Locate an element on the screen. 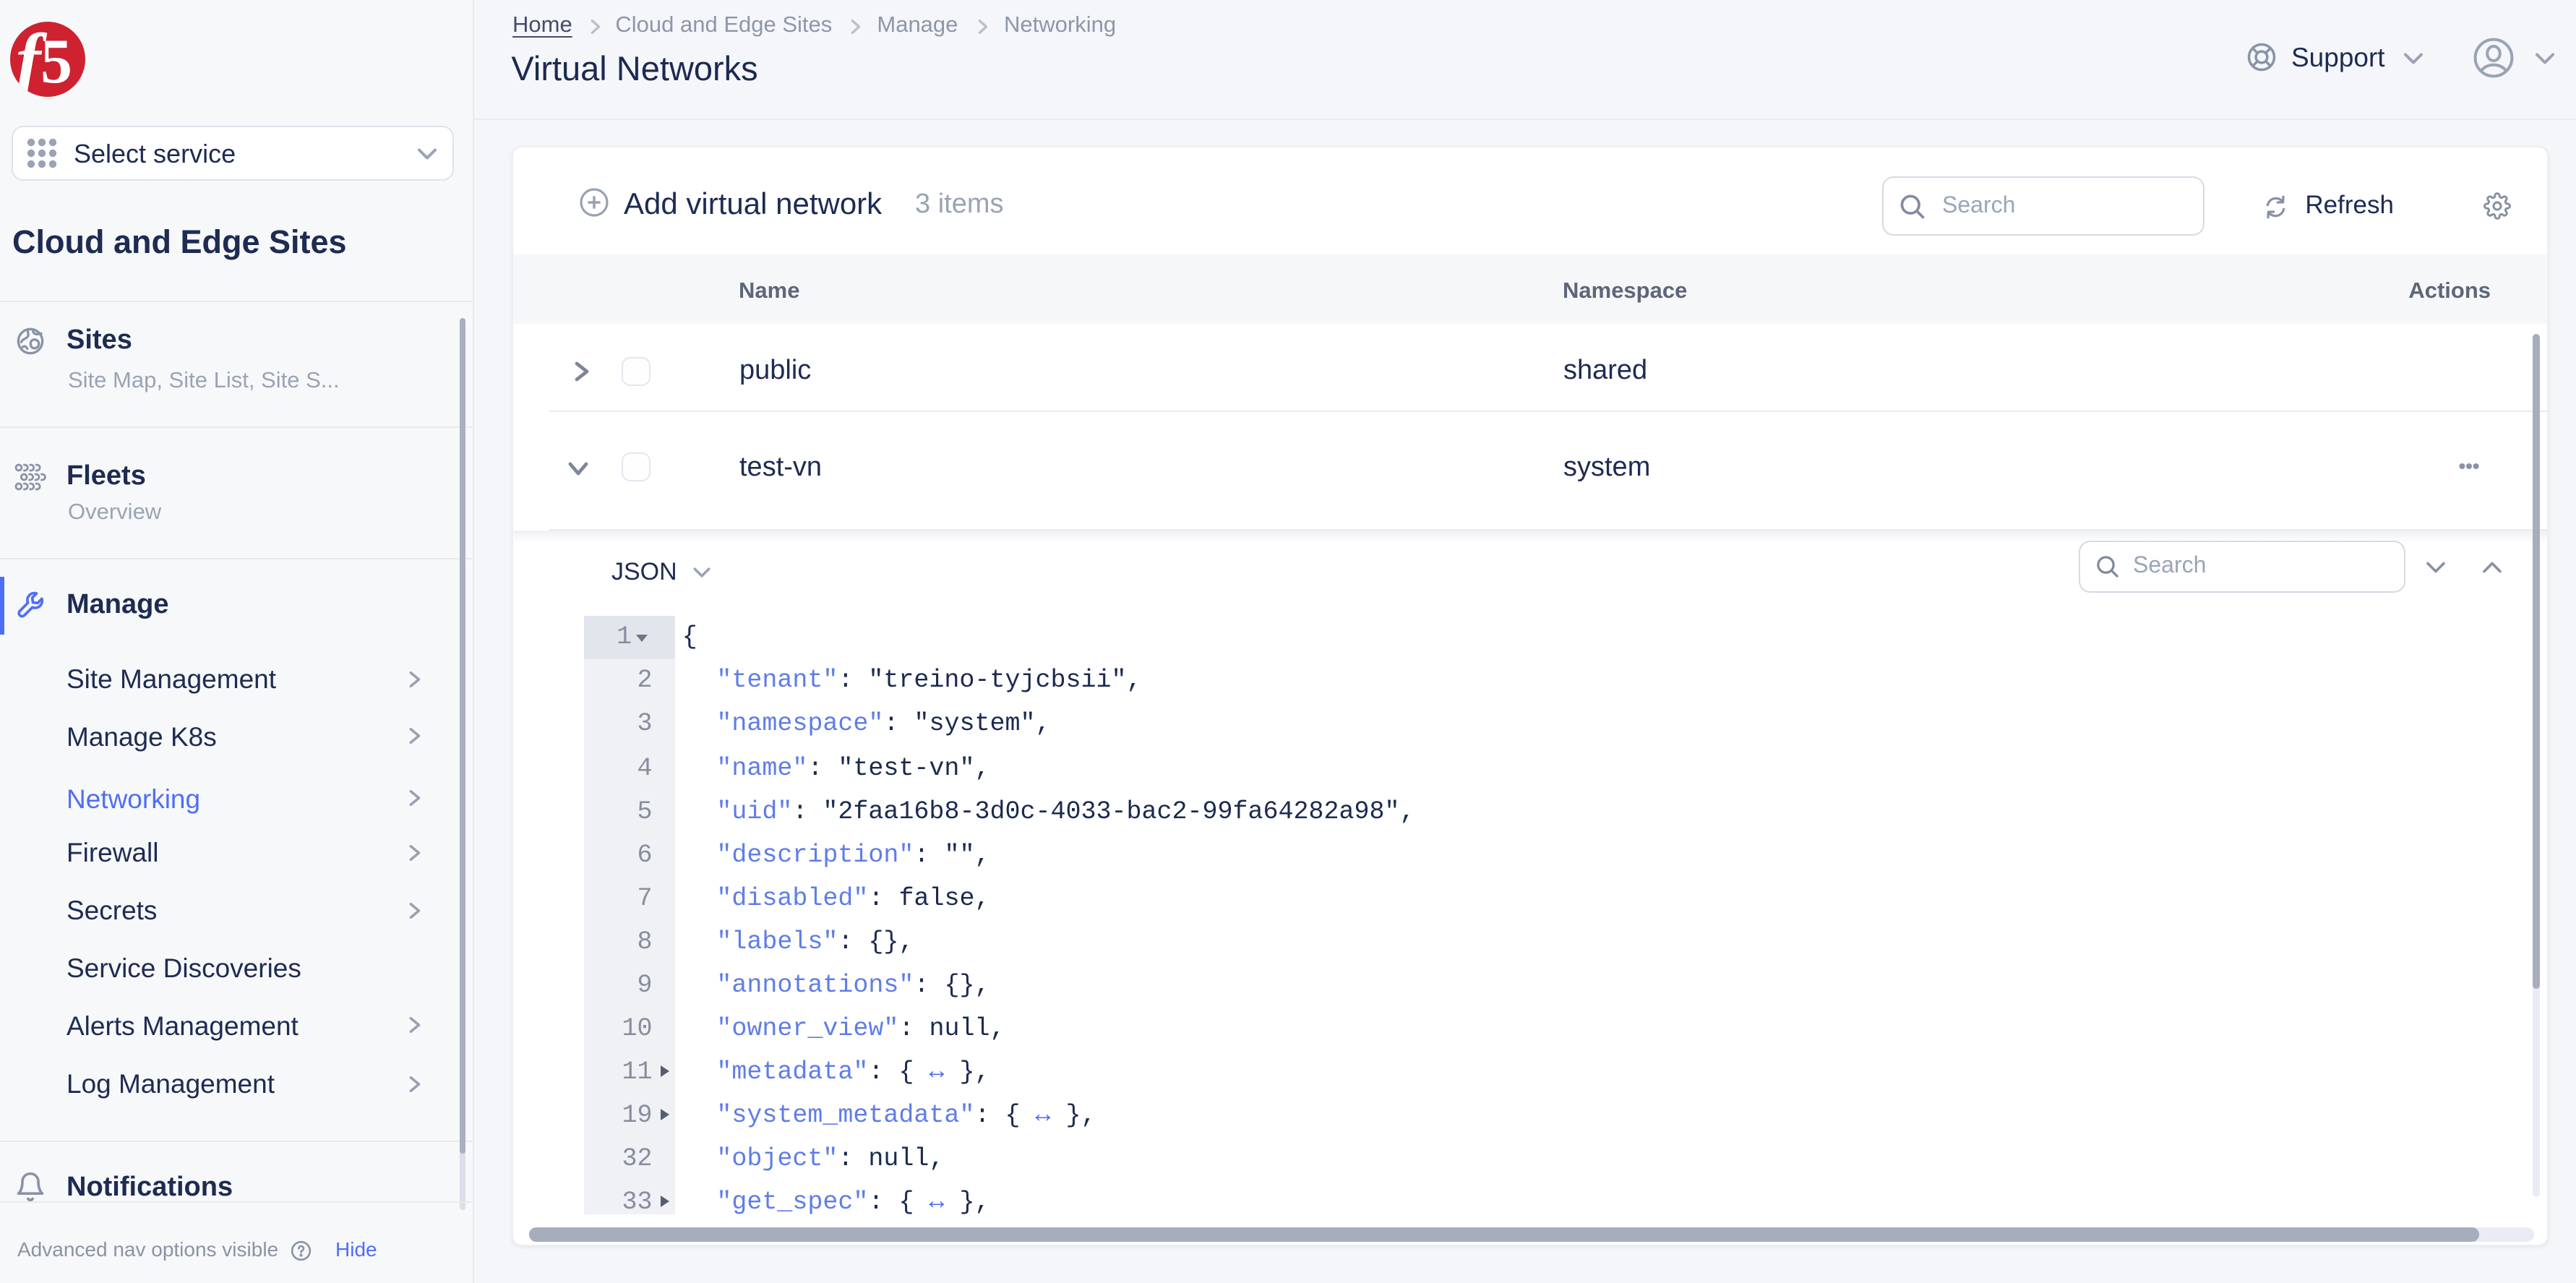 This screenshot has height=1283, width=2576. svg-text: 5 is located at coordinates (56, 62).